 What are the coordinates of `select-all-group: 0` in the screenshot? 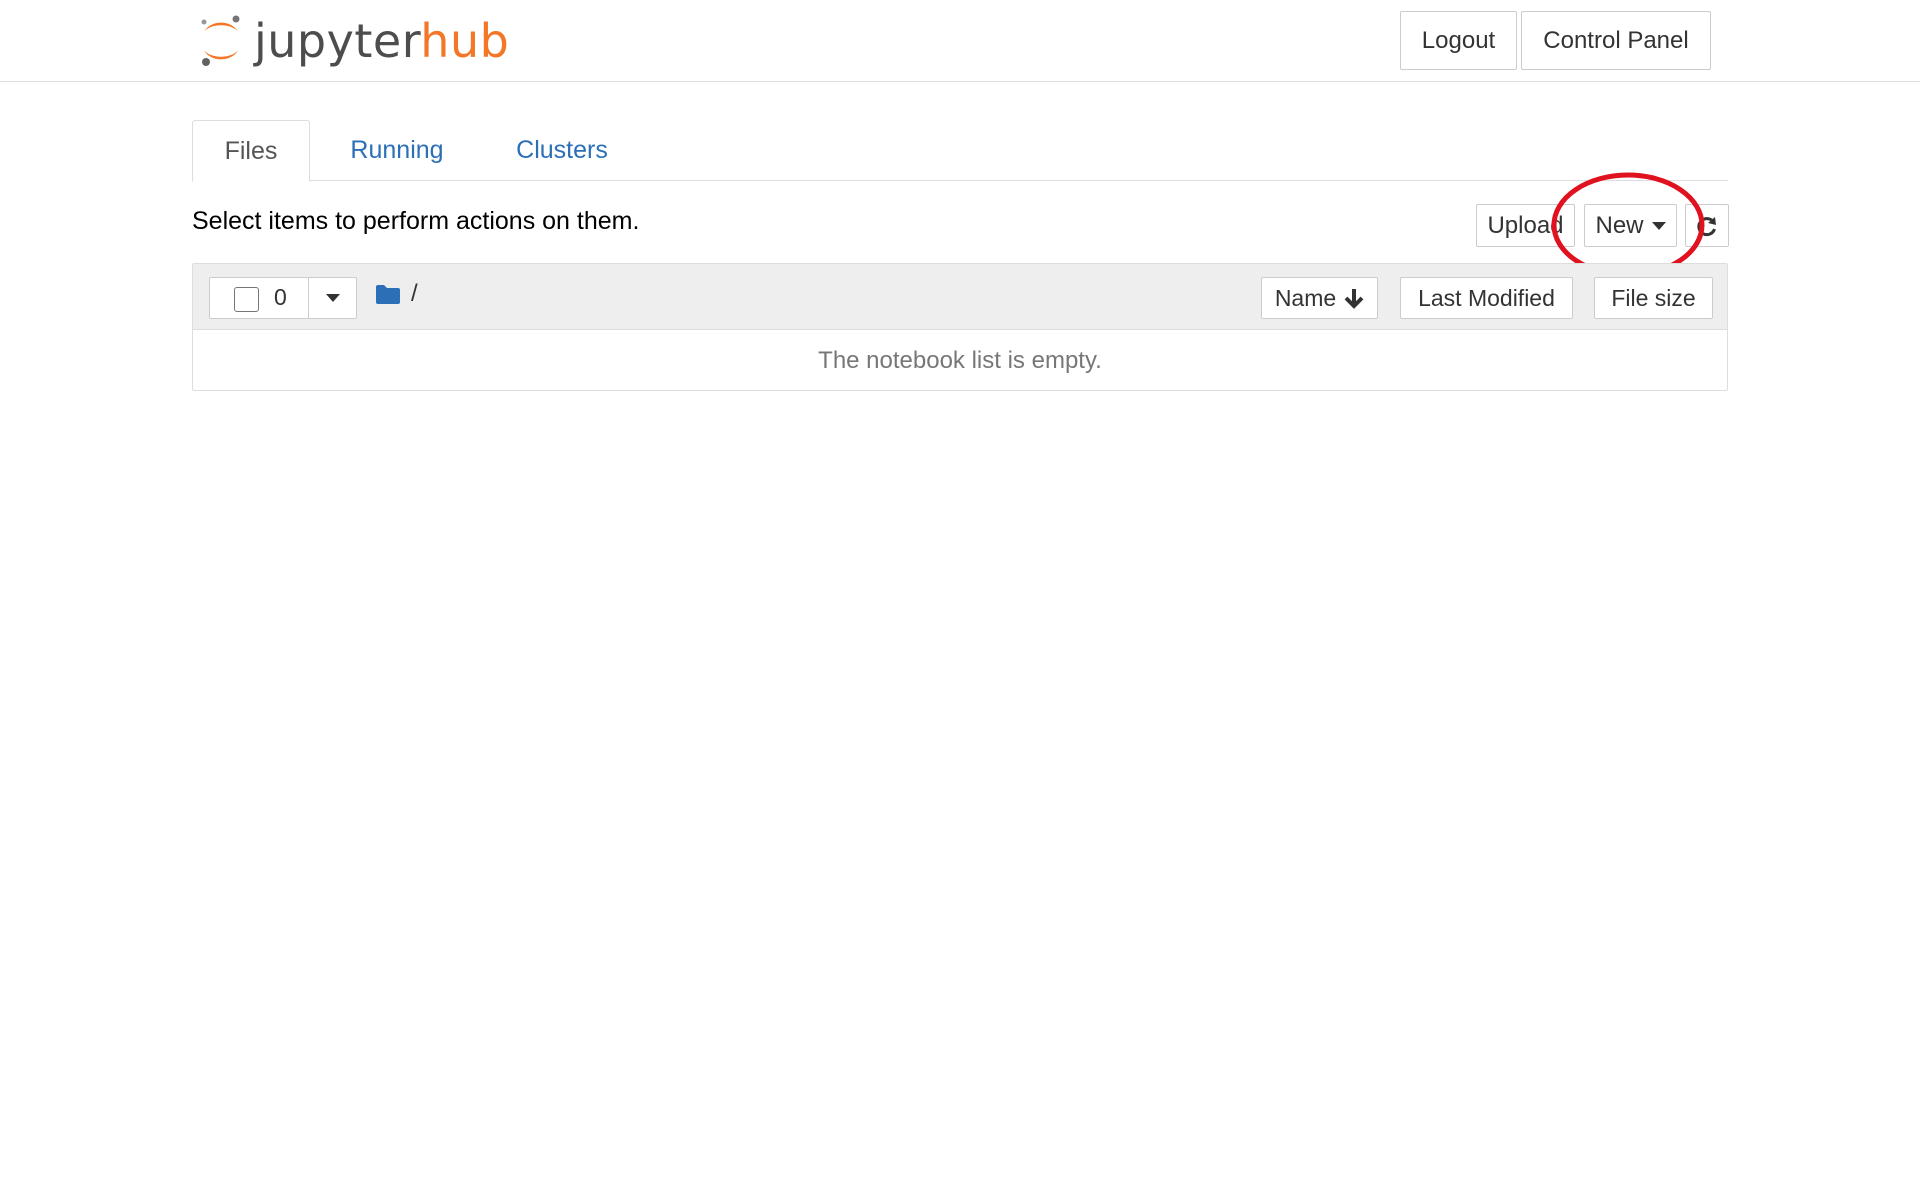 It's located at (283, 298).